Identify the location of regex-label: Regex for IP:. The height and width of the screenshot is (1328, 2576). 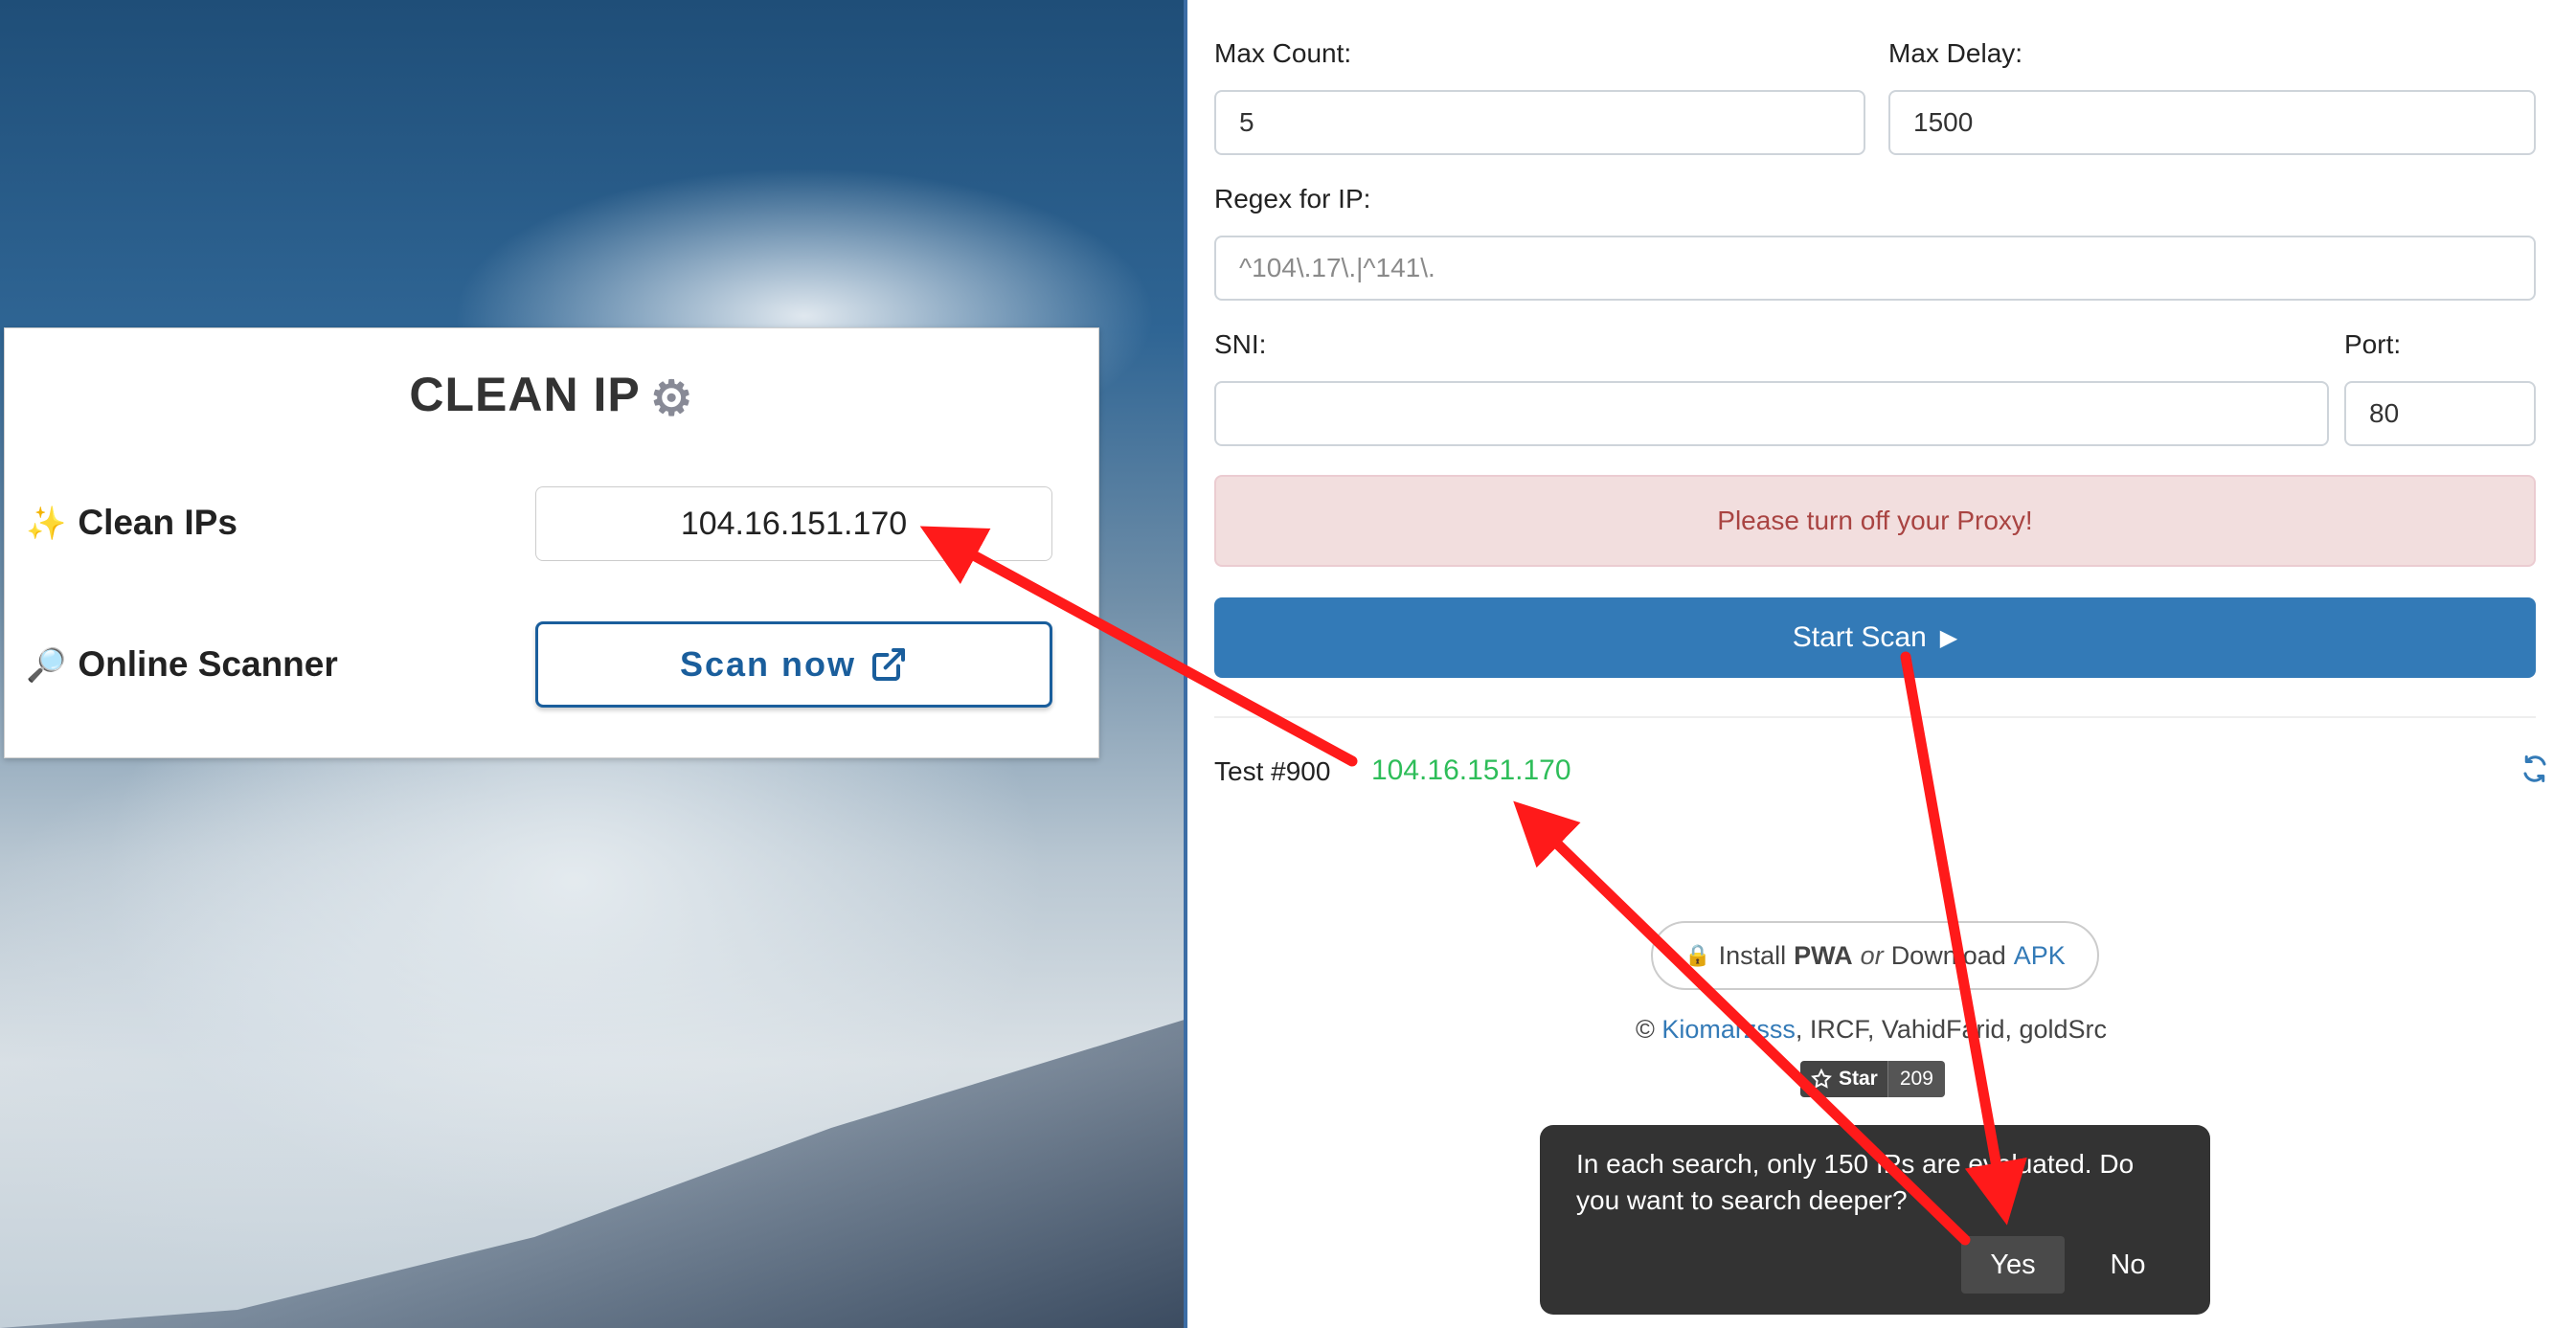
(1292, 199).